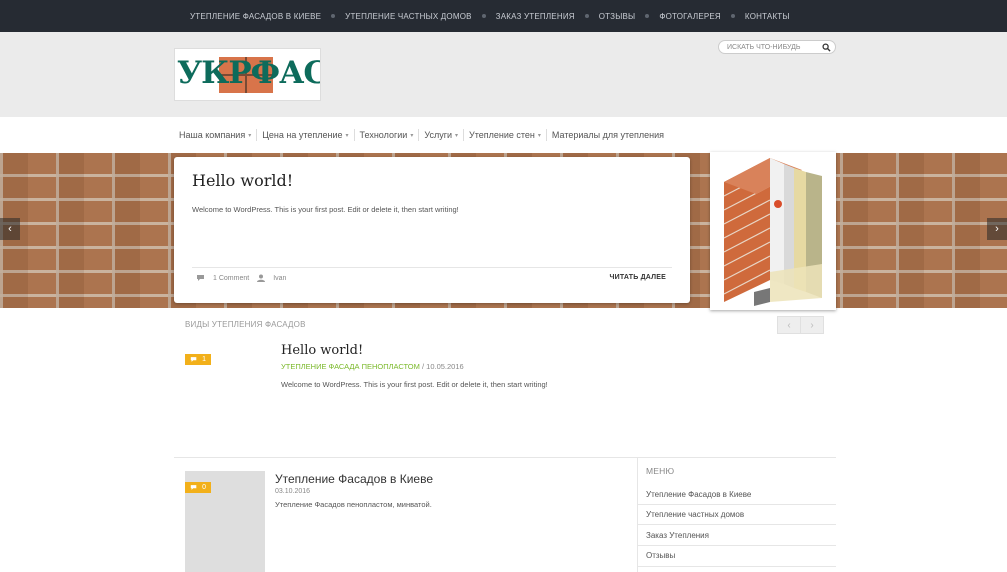 The height and width of the screenshot is (572, 1007). What do you see at coordinates (384, 135) in the screenshot?
I see `main-nav-label: Технологии` at bounding box center [384, 135].